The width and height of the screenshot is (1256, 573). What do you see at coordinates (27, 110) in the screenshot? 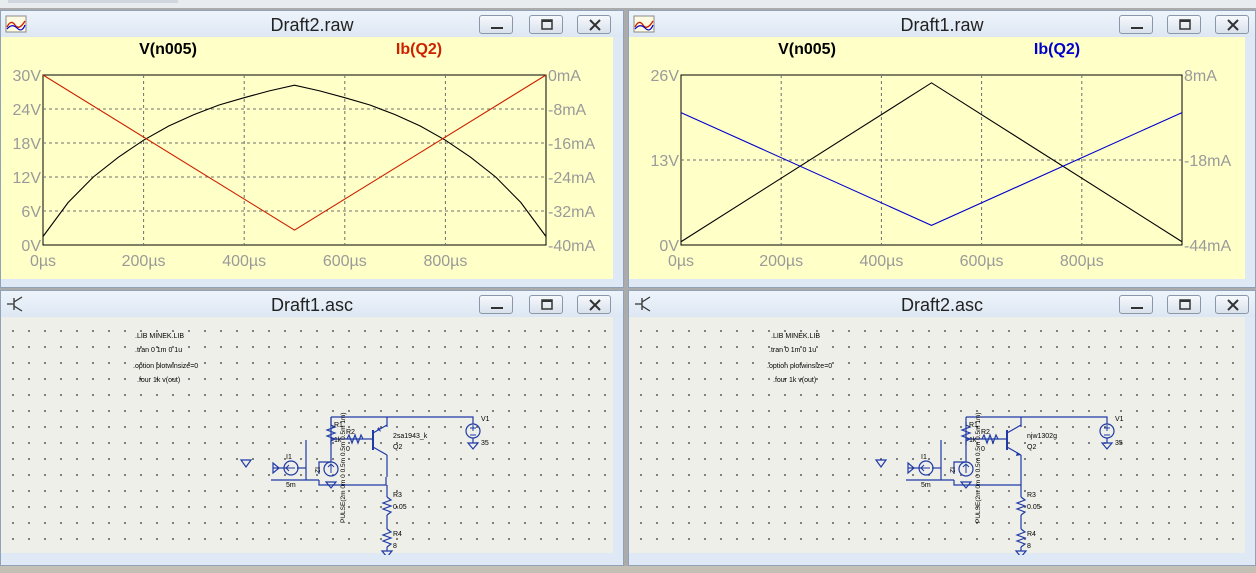
I see `y-left-tick-label: 24V` at bounding box center [27, 110].